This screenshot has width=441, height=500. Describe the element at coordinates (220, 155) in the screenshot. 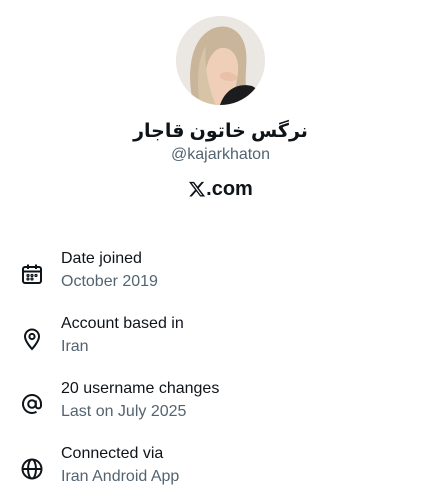

I see `username-handle: @kajarkhaton` at that location.